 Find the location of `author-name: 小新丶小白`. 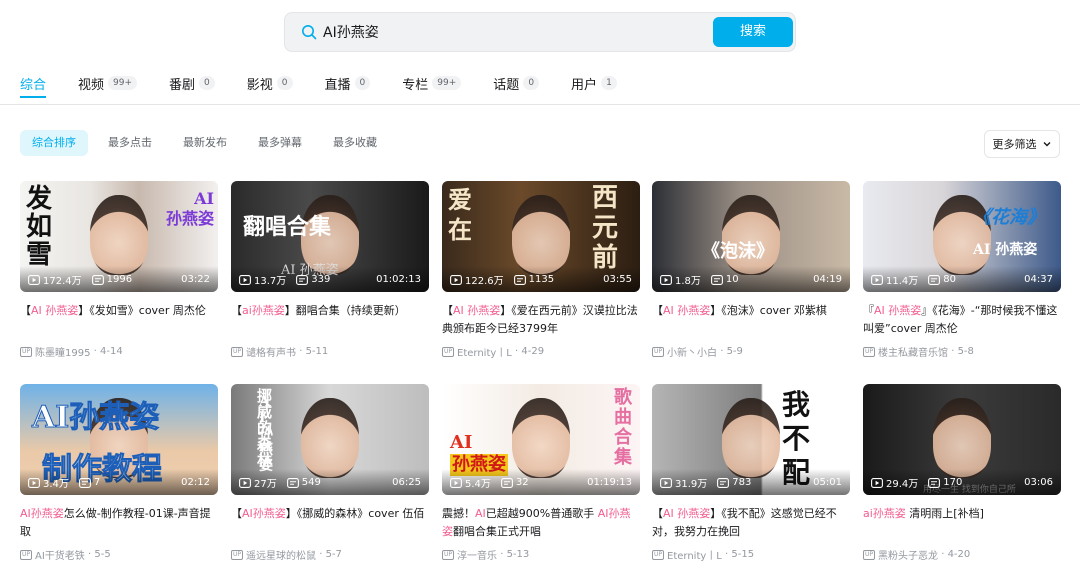

author-name: 小新丶小白 is located at coordinates (692, 351).